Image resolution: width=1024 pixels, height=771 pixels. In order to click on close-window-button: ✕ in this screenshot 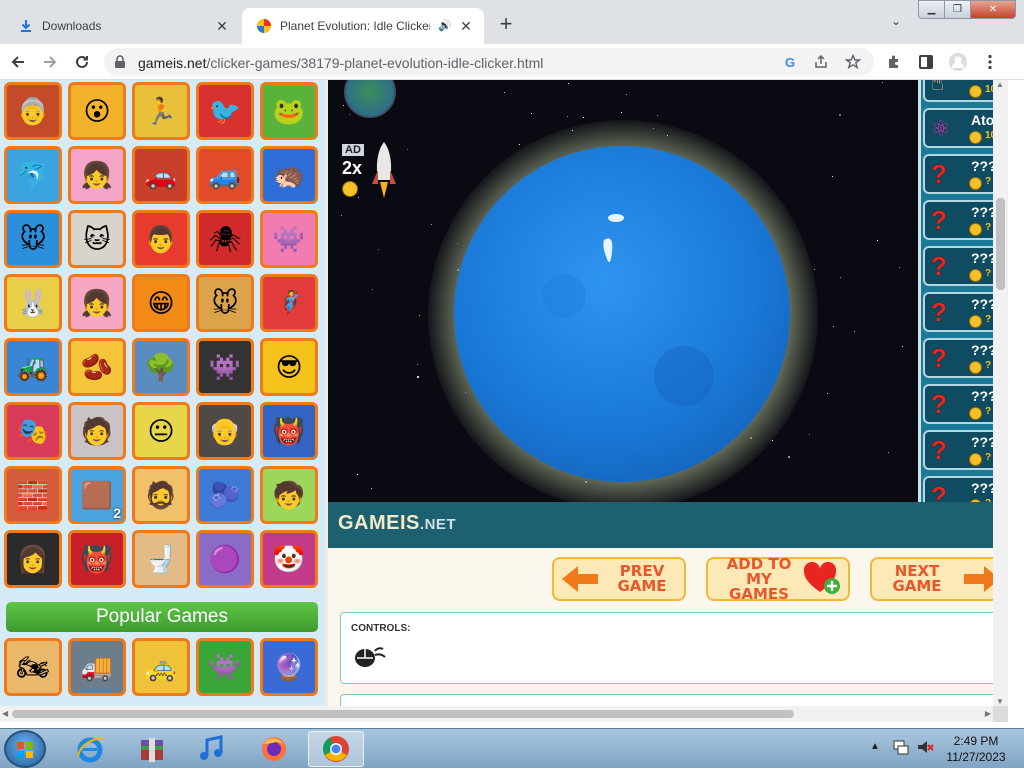, I will do `click(993, 9)`.